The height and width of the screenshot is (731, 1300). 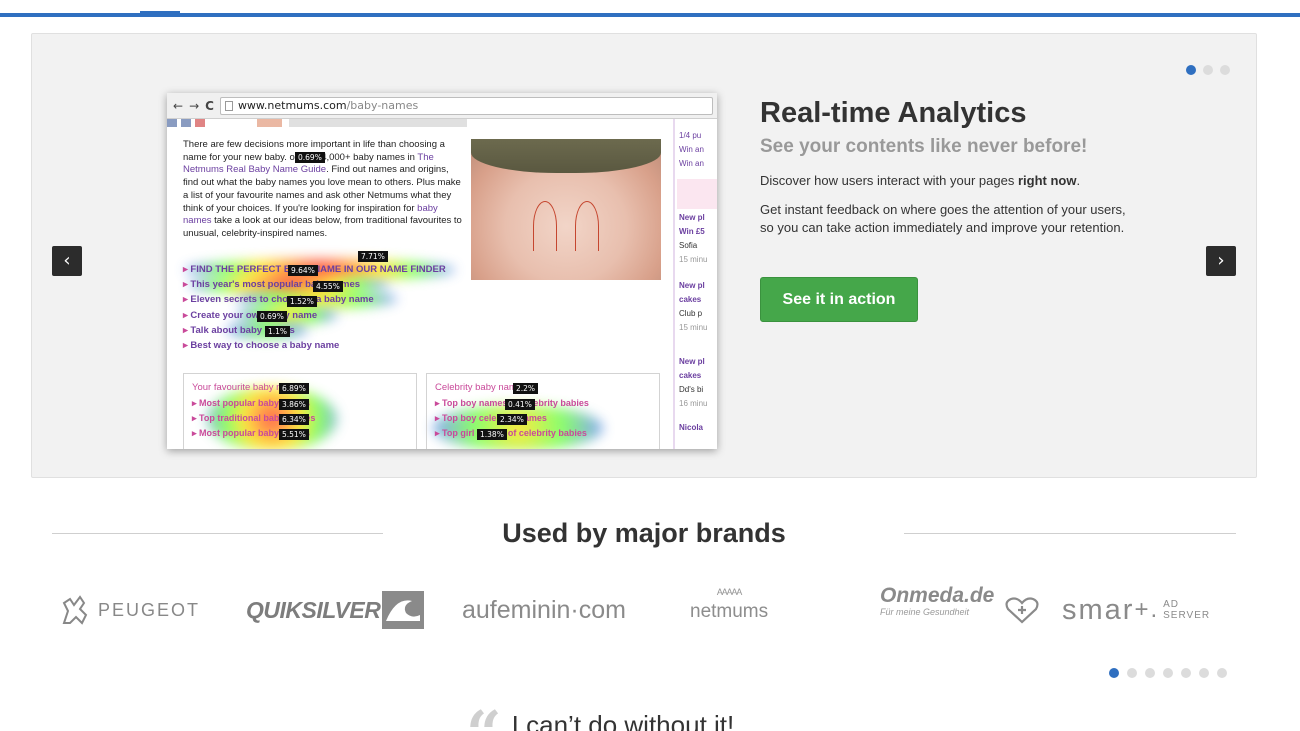 I want to click on url-domain: www.netmums.com, so click(x=292, y=105).